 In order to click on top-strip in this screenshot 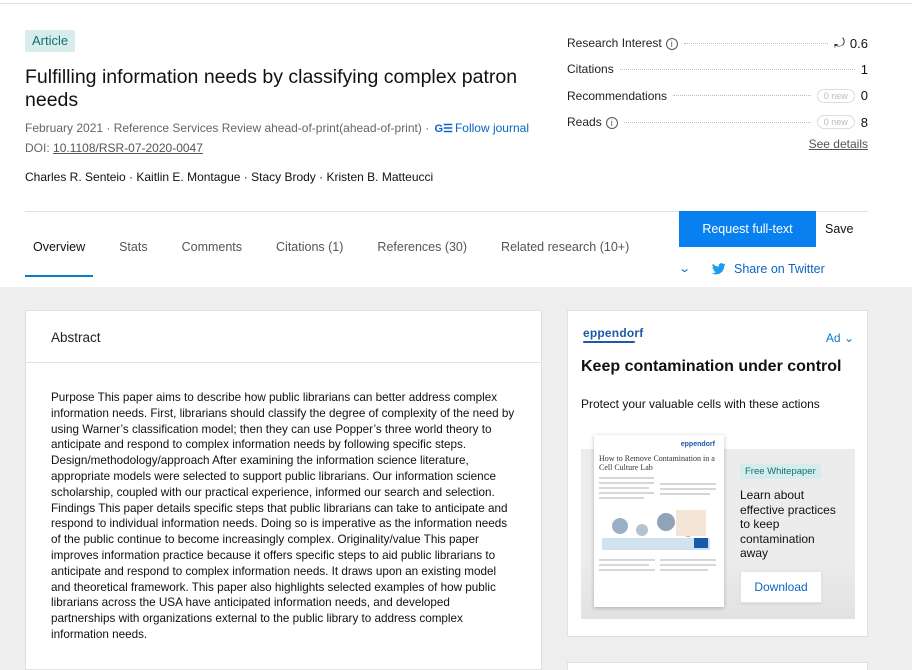, I will do `click(456, 2)`.